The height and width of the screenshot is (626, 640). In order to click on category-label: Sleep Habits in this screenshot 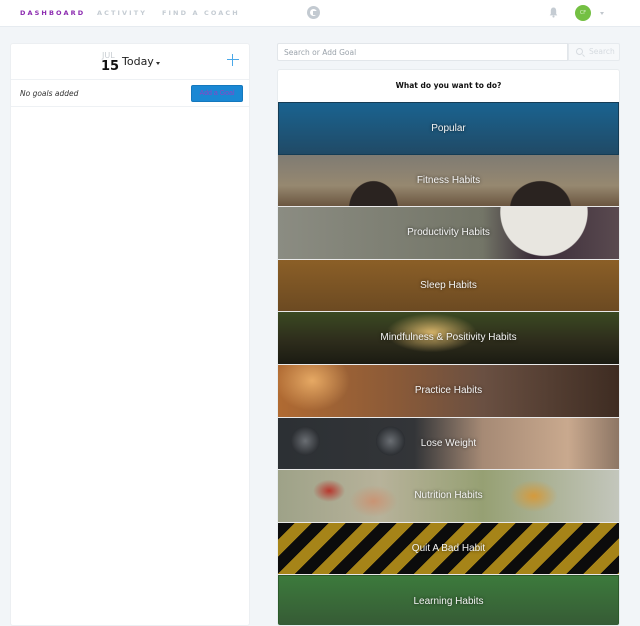, I will do `click(448, 285)`.